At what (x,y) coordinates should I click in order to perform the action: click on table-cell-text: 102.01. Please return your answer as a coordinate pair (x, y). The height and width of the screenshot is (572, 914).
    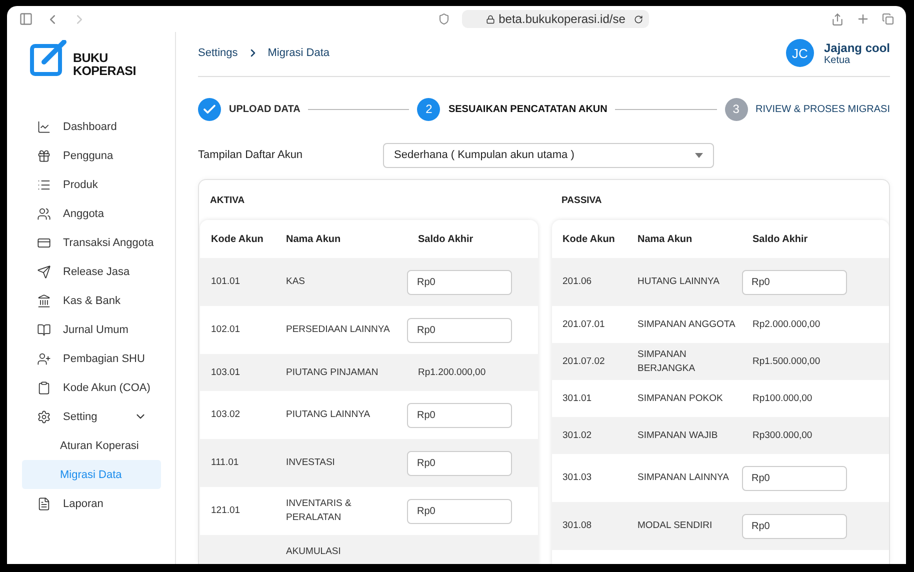
    Looking at the image, I should click on (226, 330).